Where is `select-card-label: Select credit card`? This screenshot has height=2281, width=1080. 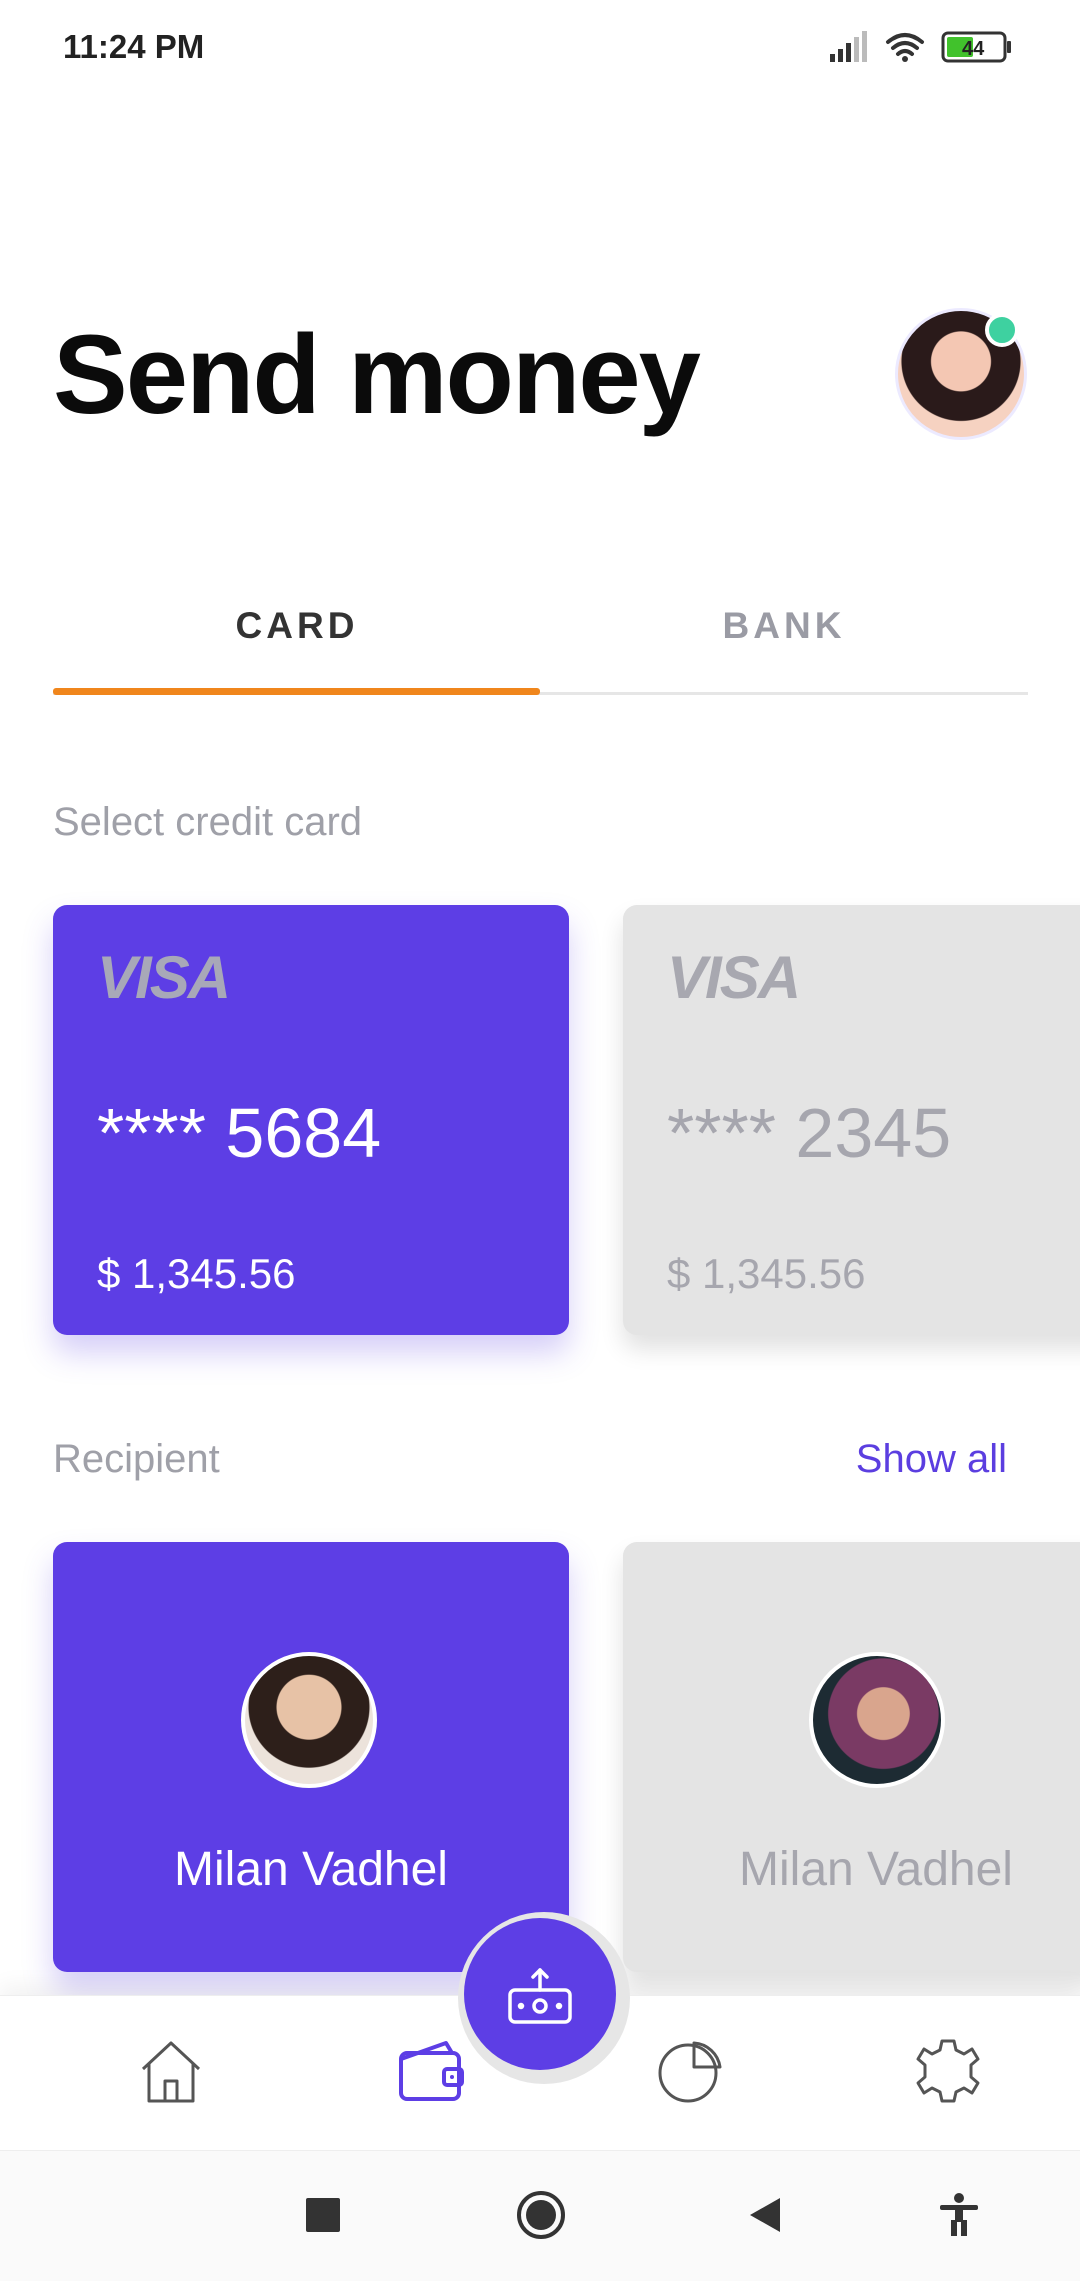
select-card-label: Select credit card is located at coordinates (208, 822).